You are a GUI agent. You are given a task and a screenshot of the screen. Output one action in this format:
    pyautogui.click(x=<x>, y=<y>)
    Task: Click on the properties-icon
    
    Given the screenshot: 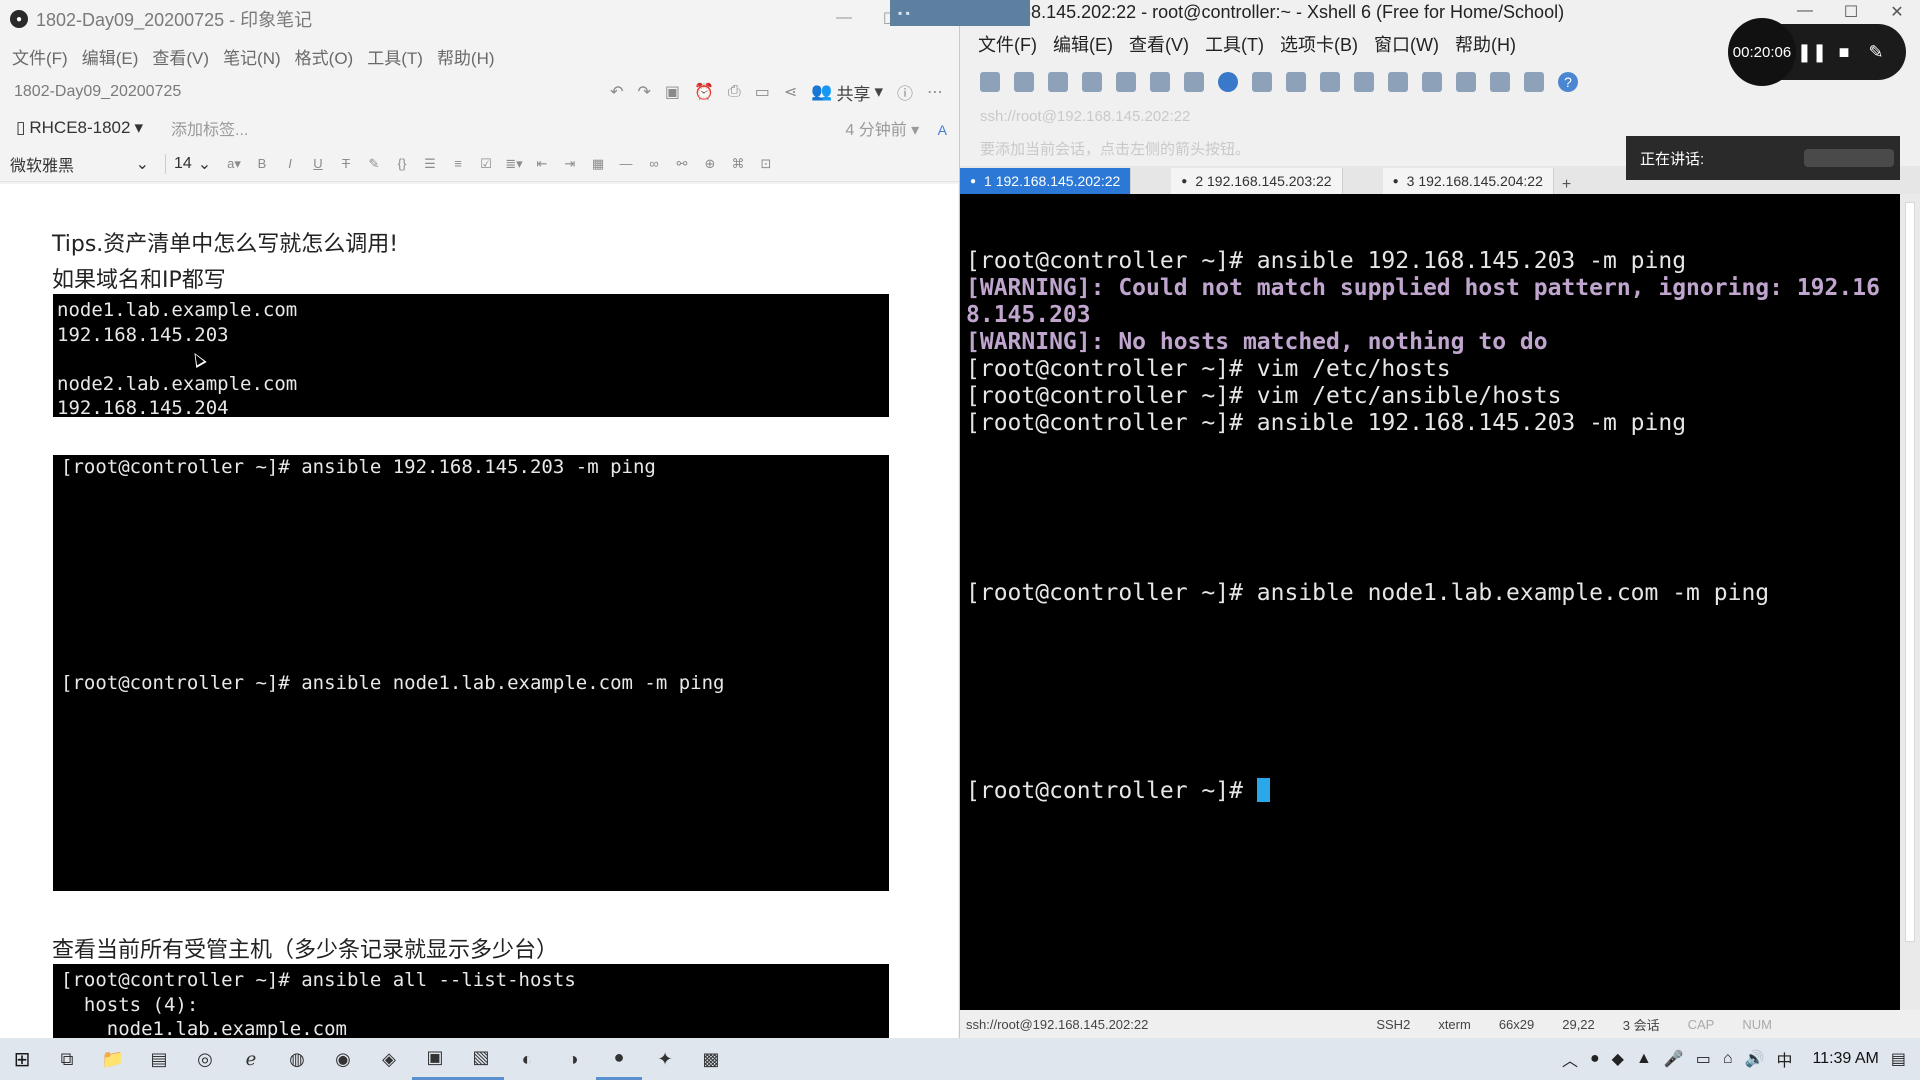 What is the action you would take?
    pyautogui.click(x=1126, y=82)
    